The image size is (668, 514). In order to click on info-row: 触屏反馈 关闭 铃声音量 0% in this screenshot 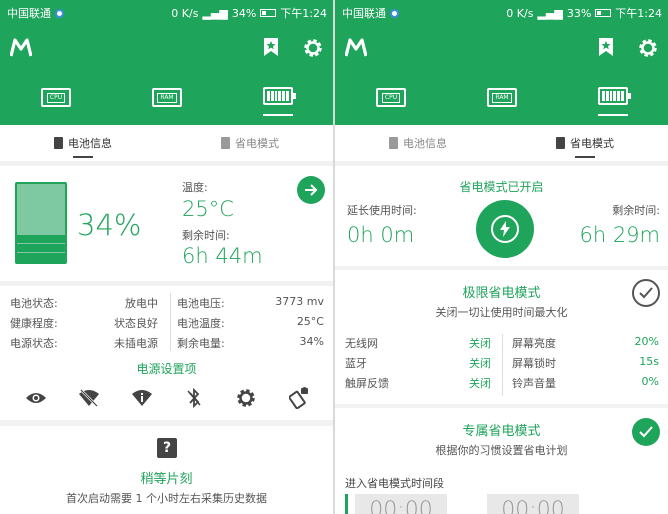, I will do `click(501, 385)`.